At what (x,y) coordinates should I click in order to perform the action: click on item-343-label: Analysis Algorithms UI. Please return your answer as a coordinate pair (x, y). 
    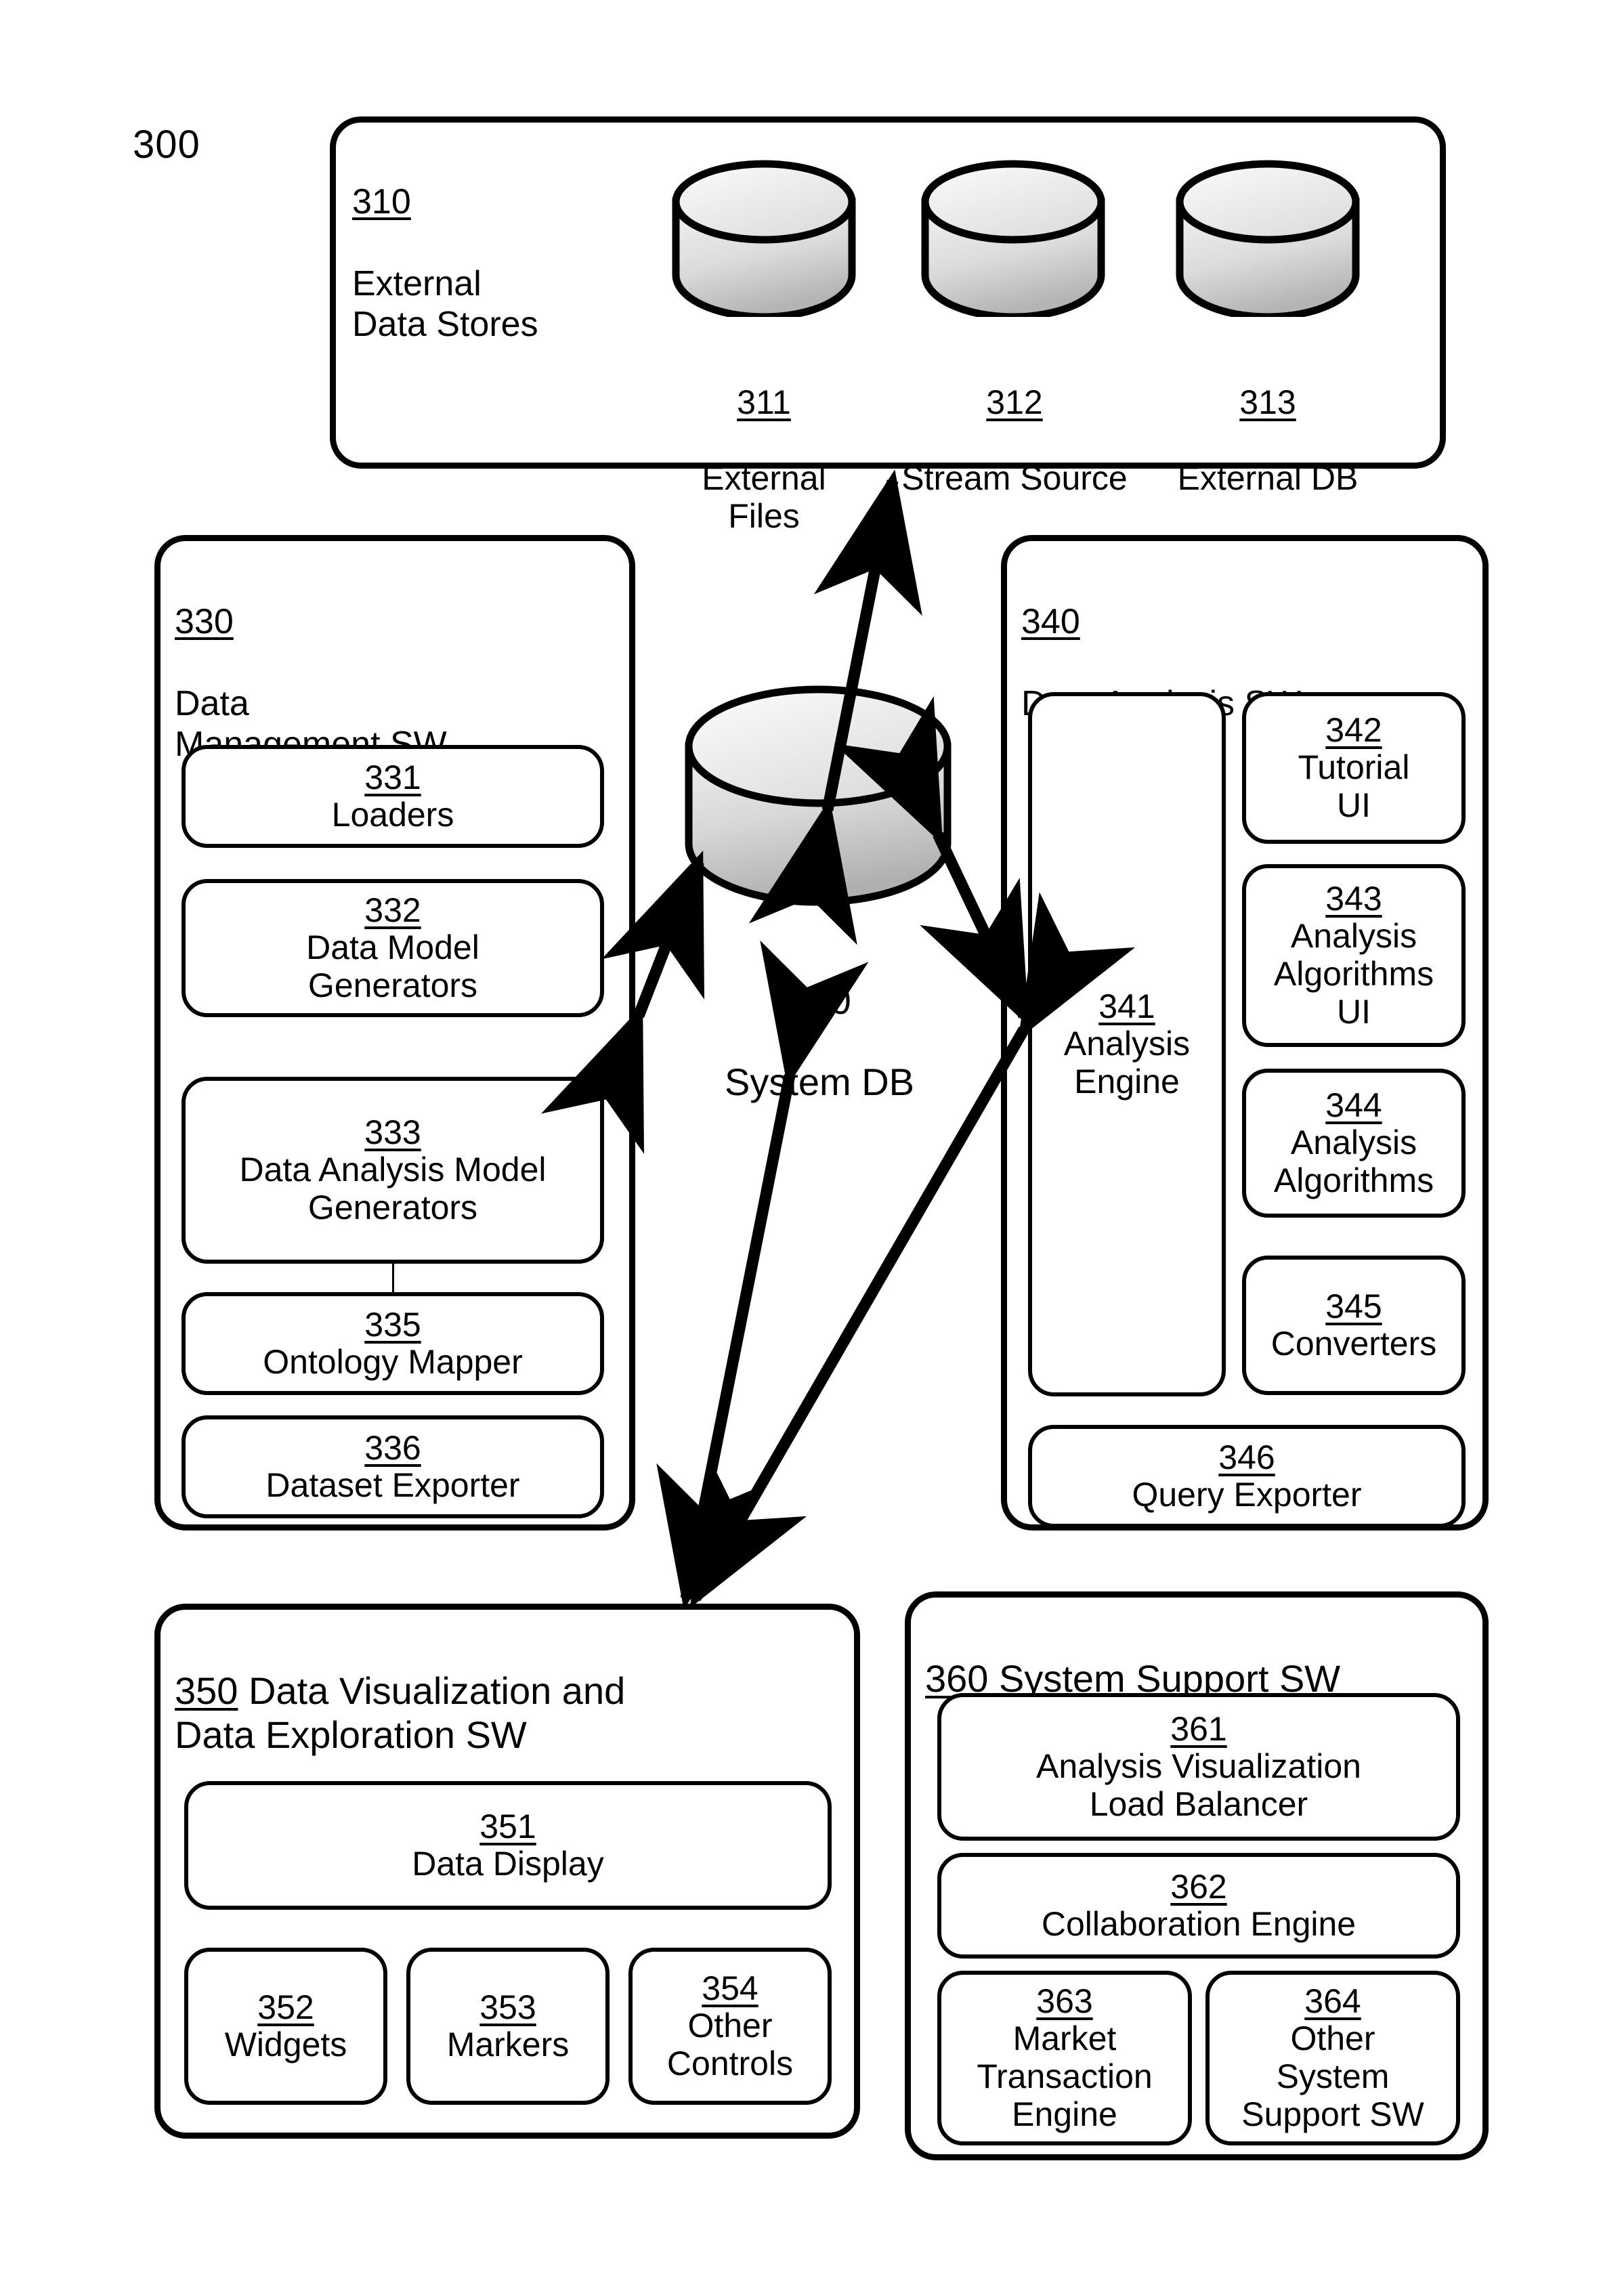
    Looking at the image, I should click on (1353, 974).